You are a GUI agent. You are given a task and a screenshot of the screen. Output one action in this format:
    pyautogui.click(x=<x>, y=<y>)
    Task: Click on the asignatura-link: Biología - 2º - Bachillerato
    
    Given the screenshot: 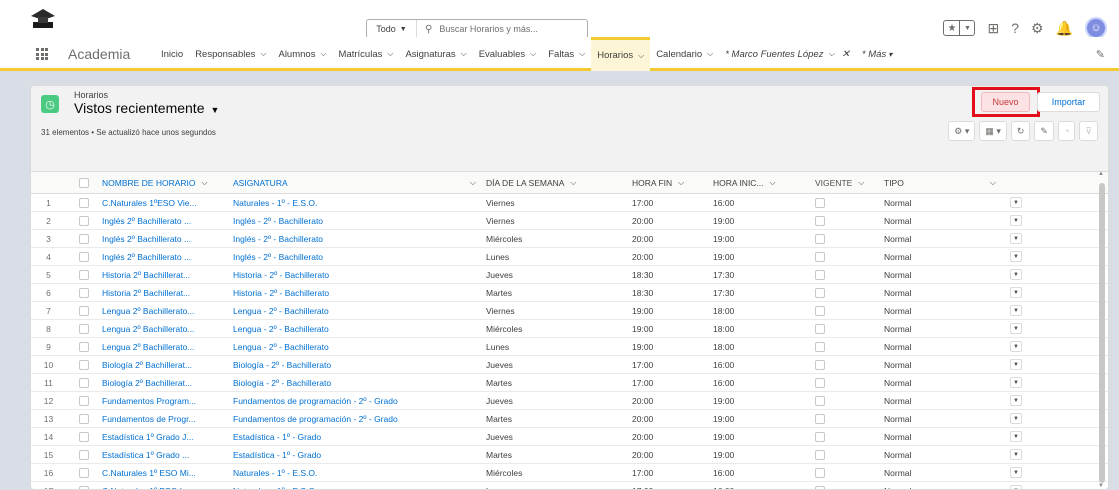 What is the action you would take?
    pyautogui.click(x=359, y=383)
    